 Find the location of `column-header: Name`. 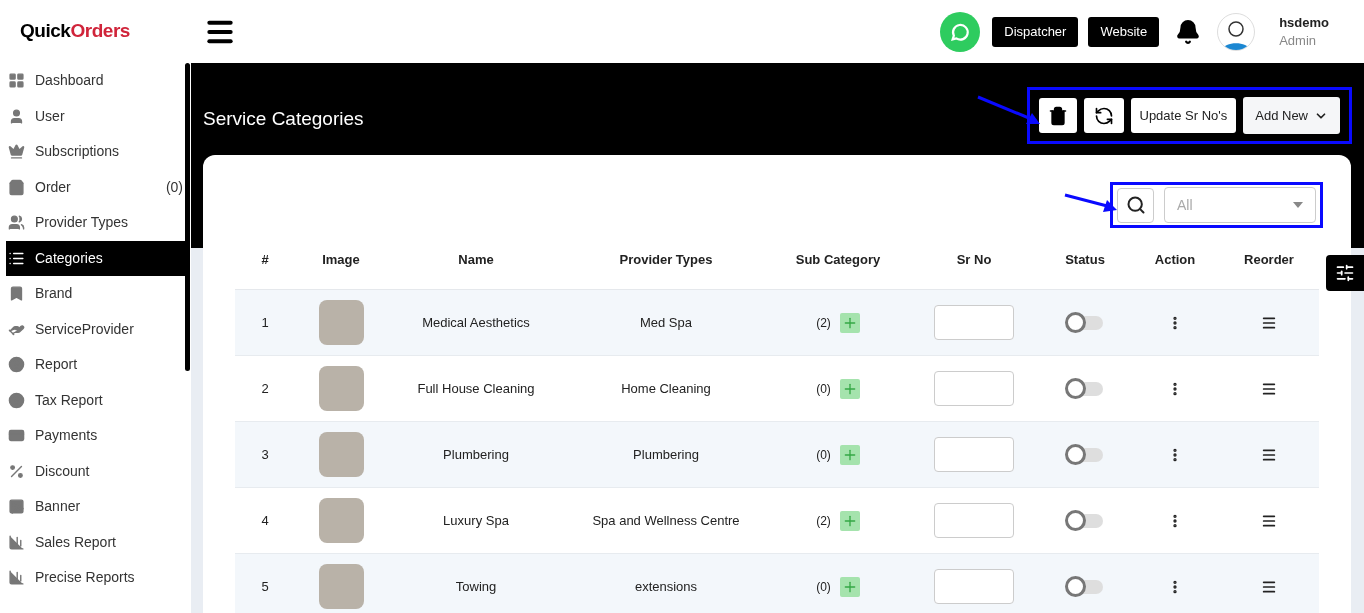

column-header: Name is located at coordinates (476, 259).